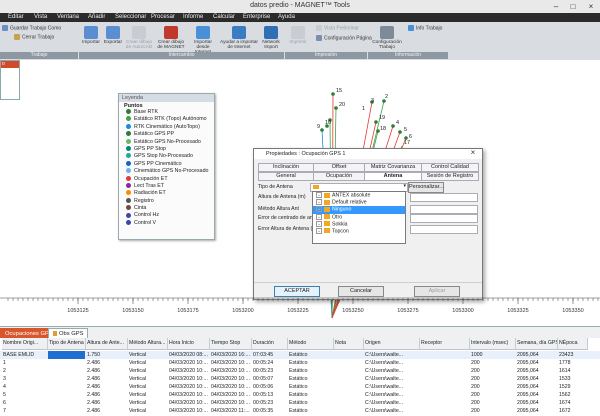  What do you see at coordinates (10, 80) in the screenshot?
I see `side-panel: o` at bounding box center [10, 80].